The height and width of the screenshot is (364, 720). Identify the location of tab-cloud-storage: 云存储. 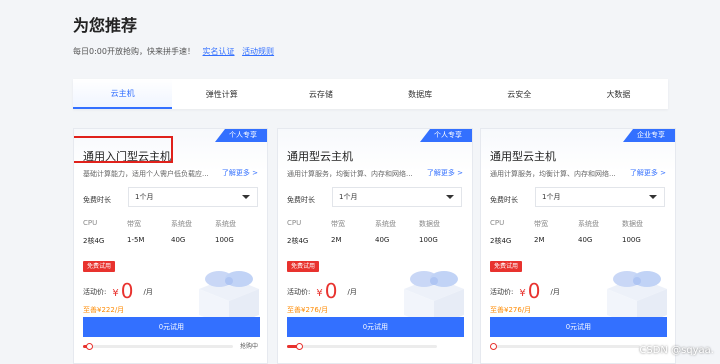
(320, 94).